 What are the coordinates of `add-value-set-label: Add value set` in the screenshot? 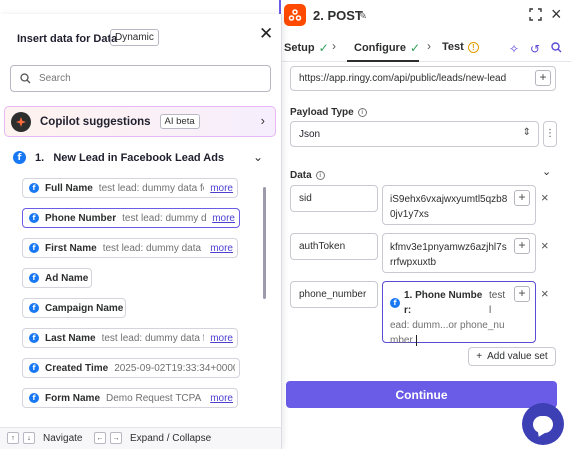 It's located at (517, 356).